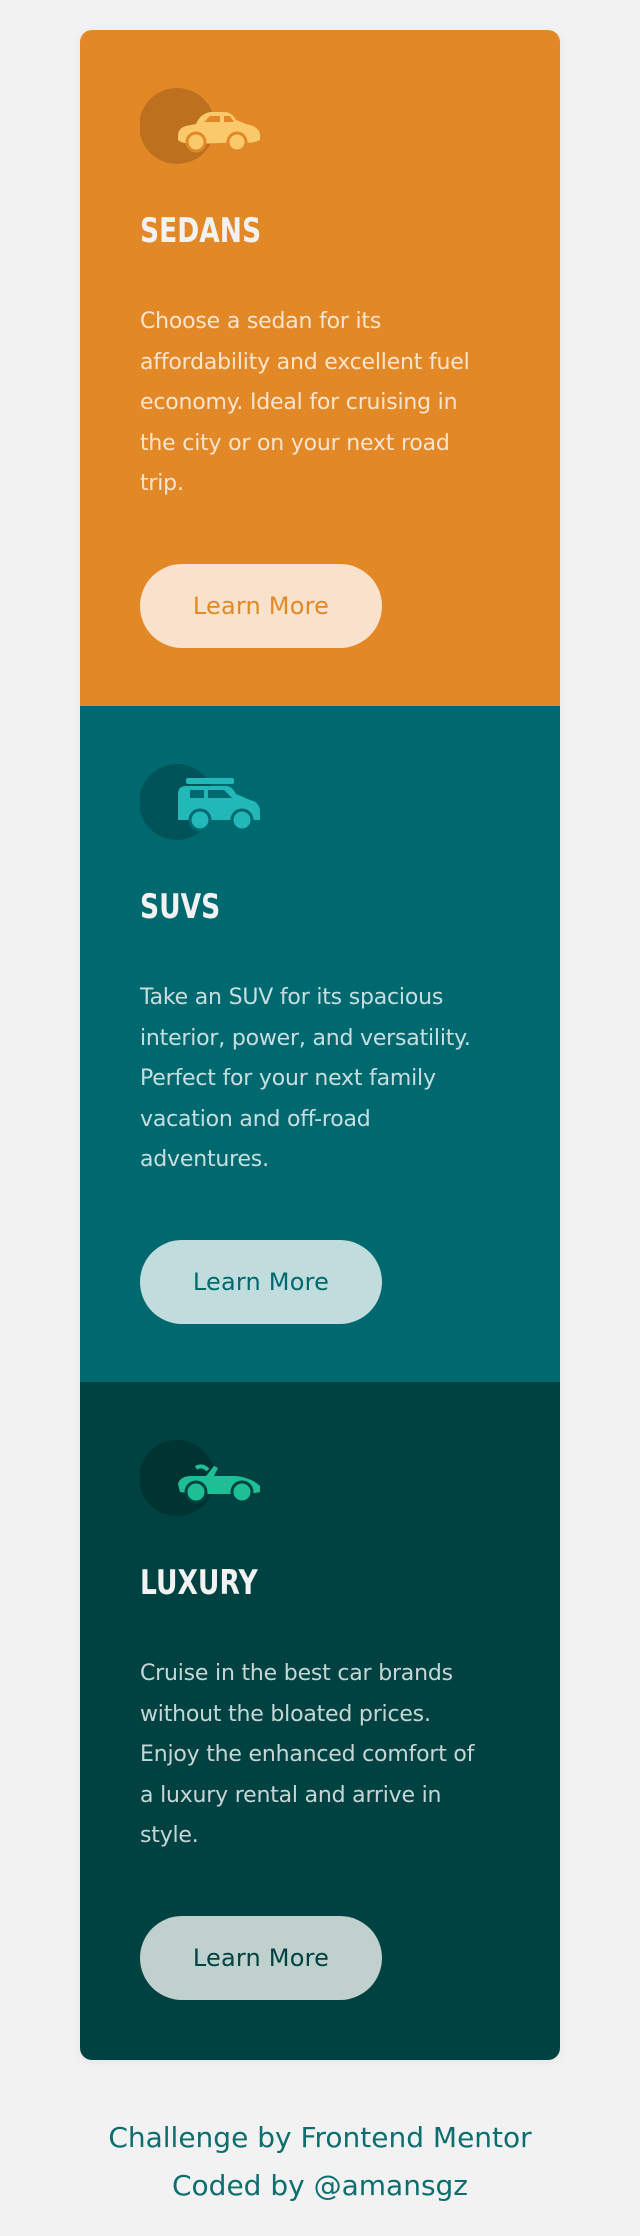 The image size is (640, 2236). I want to click on card-title: Sedans, so click(201, 231).